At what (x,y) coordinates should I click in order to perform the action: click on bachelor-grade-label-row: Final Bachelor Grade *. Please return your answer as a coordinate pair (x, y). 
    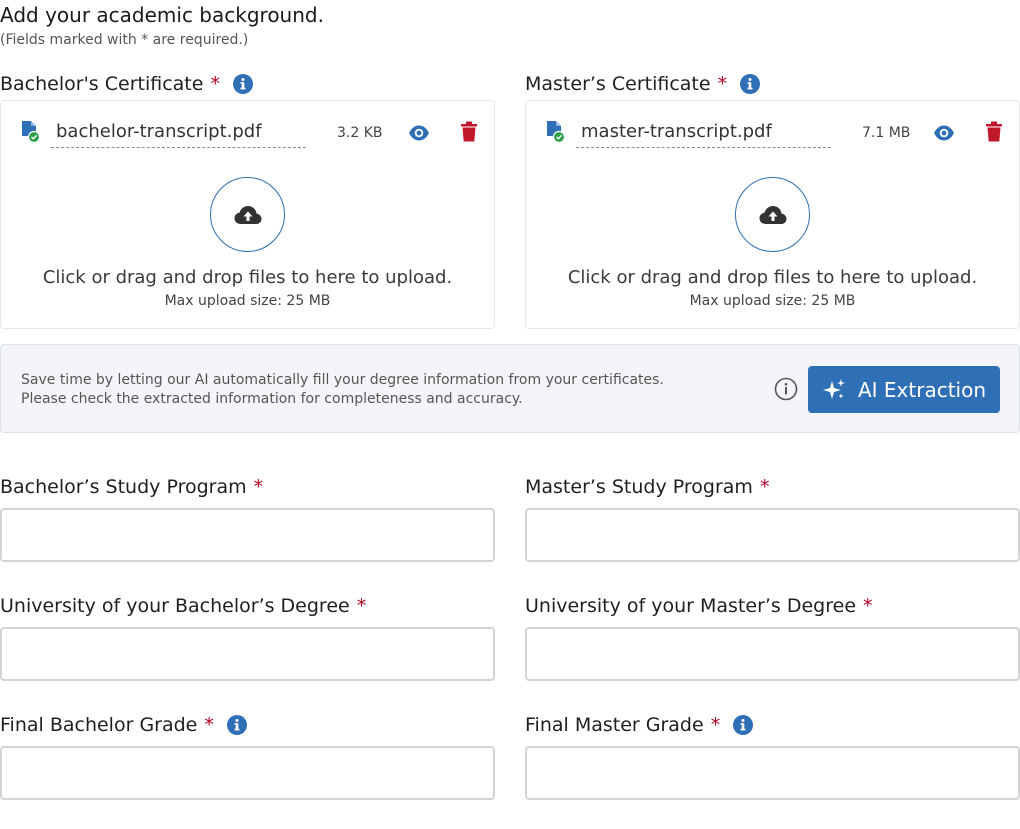
    Looking at the image, I should click on (247, 725).